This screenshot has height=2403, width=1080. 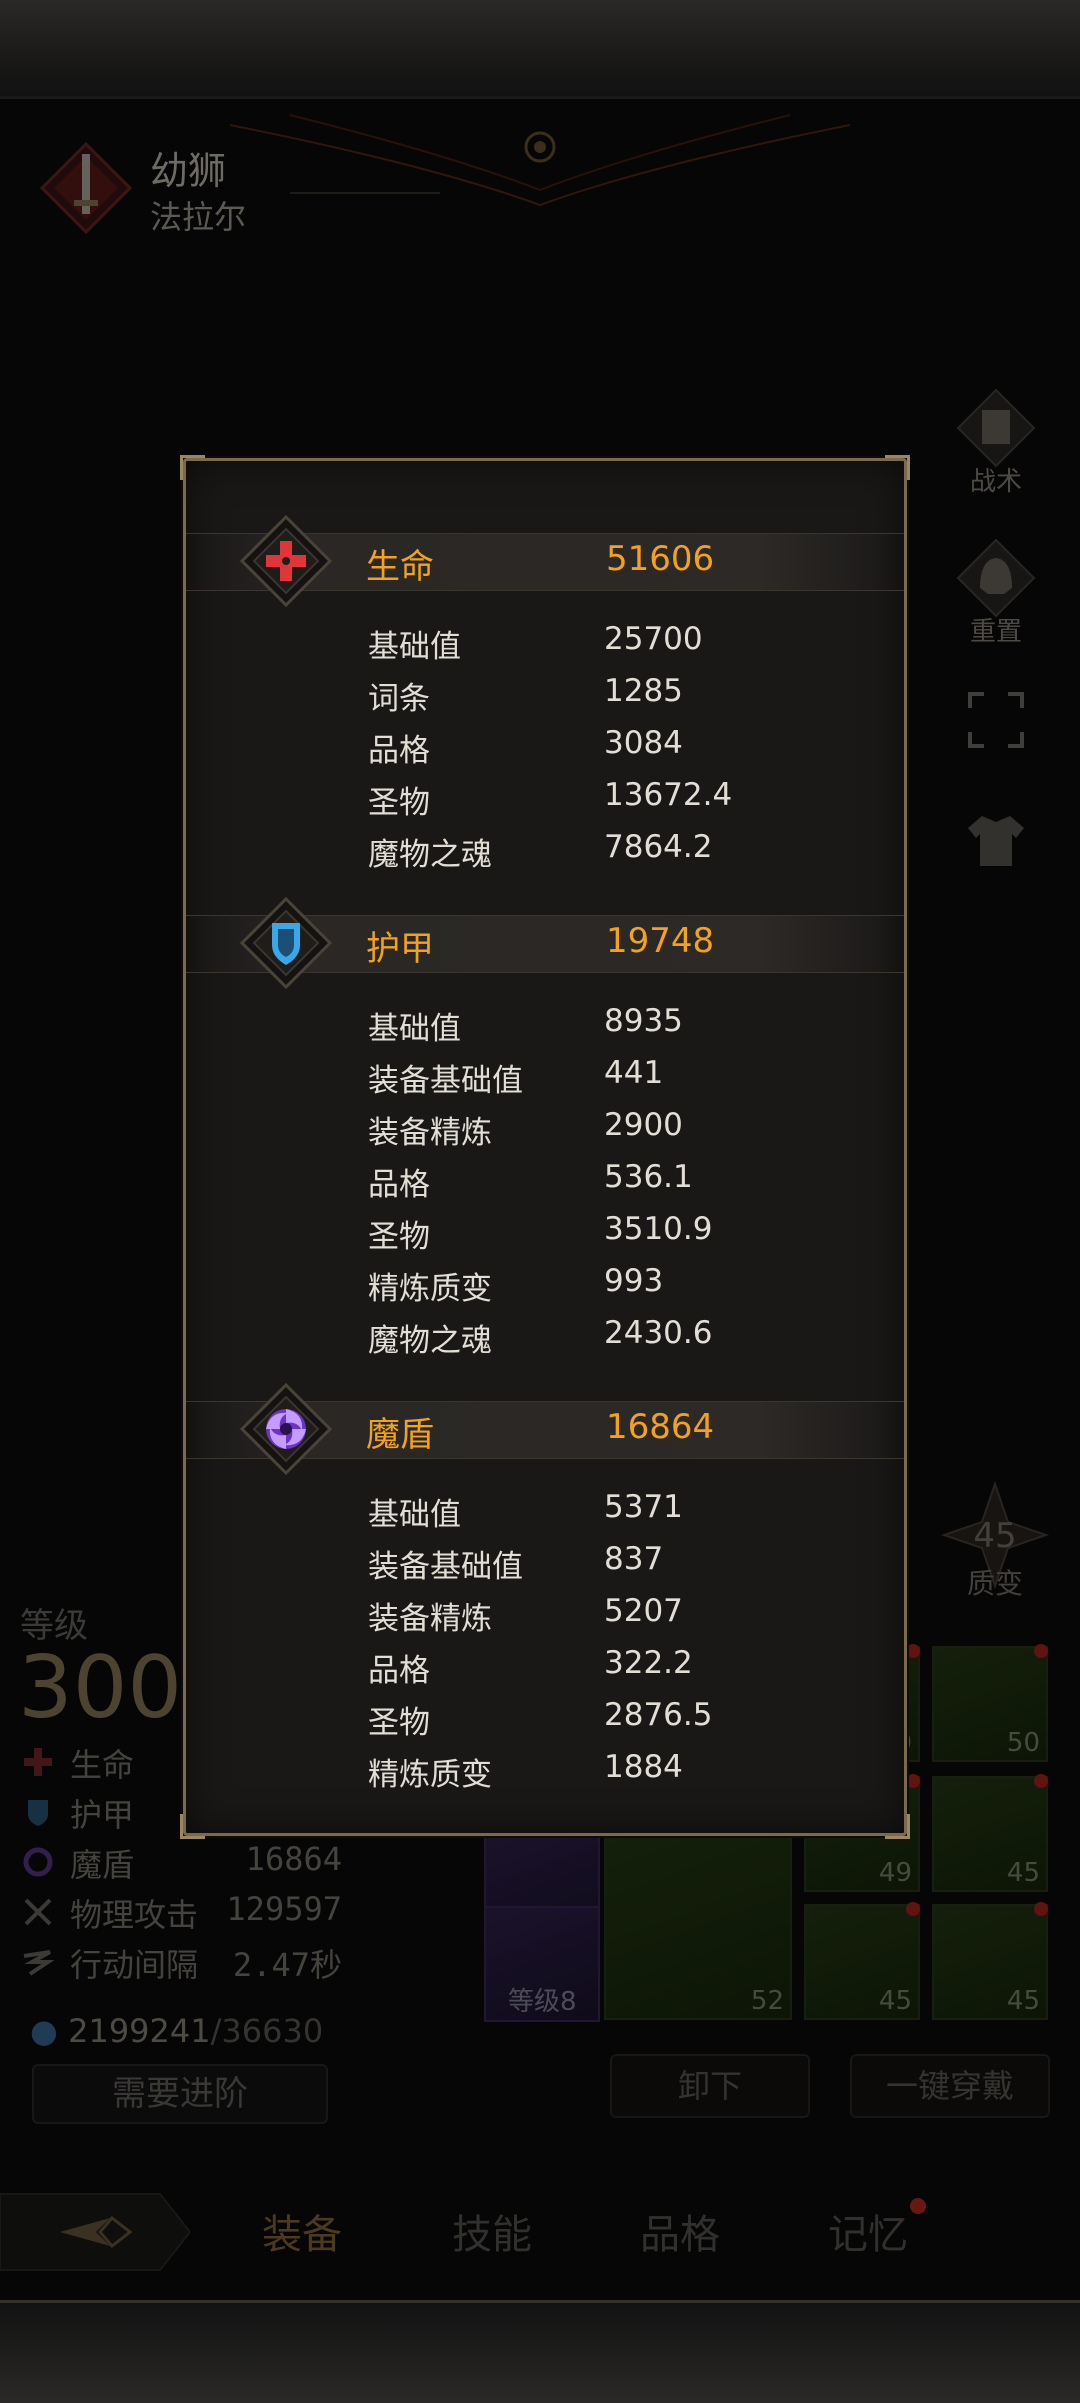 What do you see at coordinates (540, 49) in the screenshot?
I see `top-frame` at bounding box center [540, 49].